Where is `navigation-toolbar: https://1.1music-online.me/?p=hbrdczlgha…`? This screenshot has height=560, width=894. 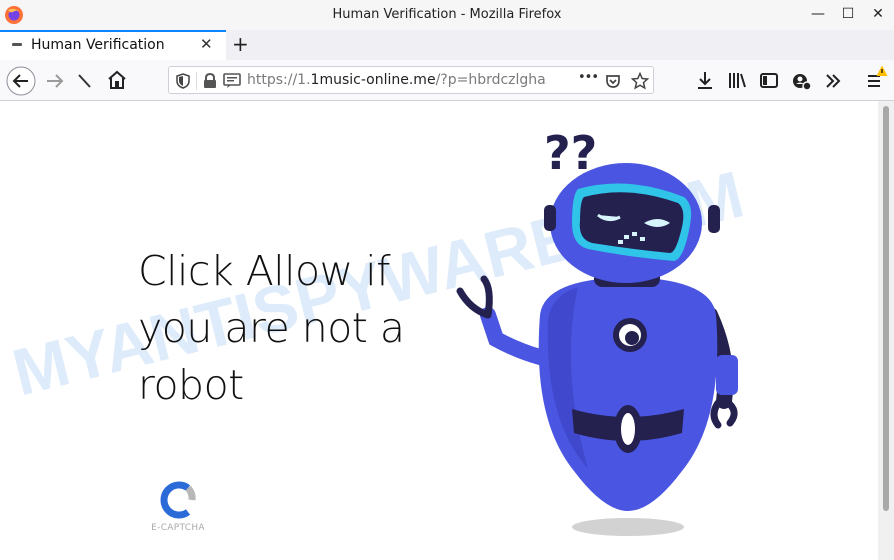
navigation-toolbar: https://1.1music-online.me/?p=hbrdczlgha… is located at coordinates (447, 80).